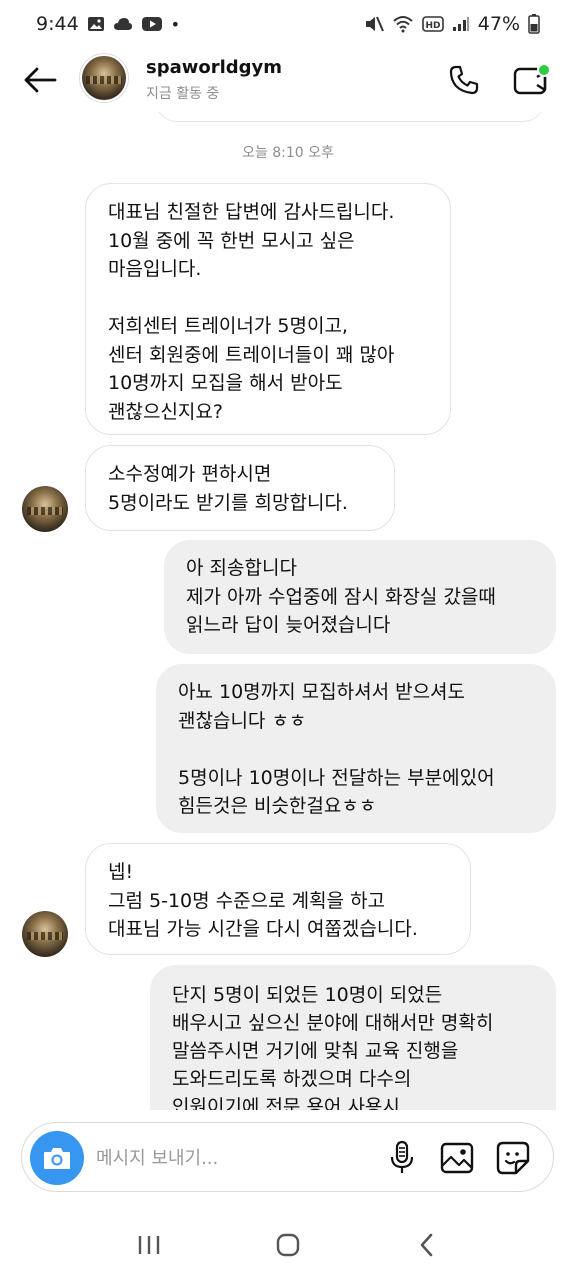  I want to click on message-bubble-incoming: 소수정예가 편하시면 5명이라도 받기를 희망합니다., so click(240, 488).